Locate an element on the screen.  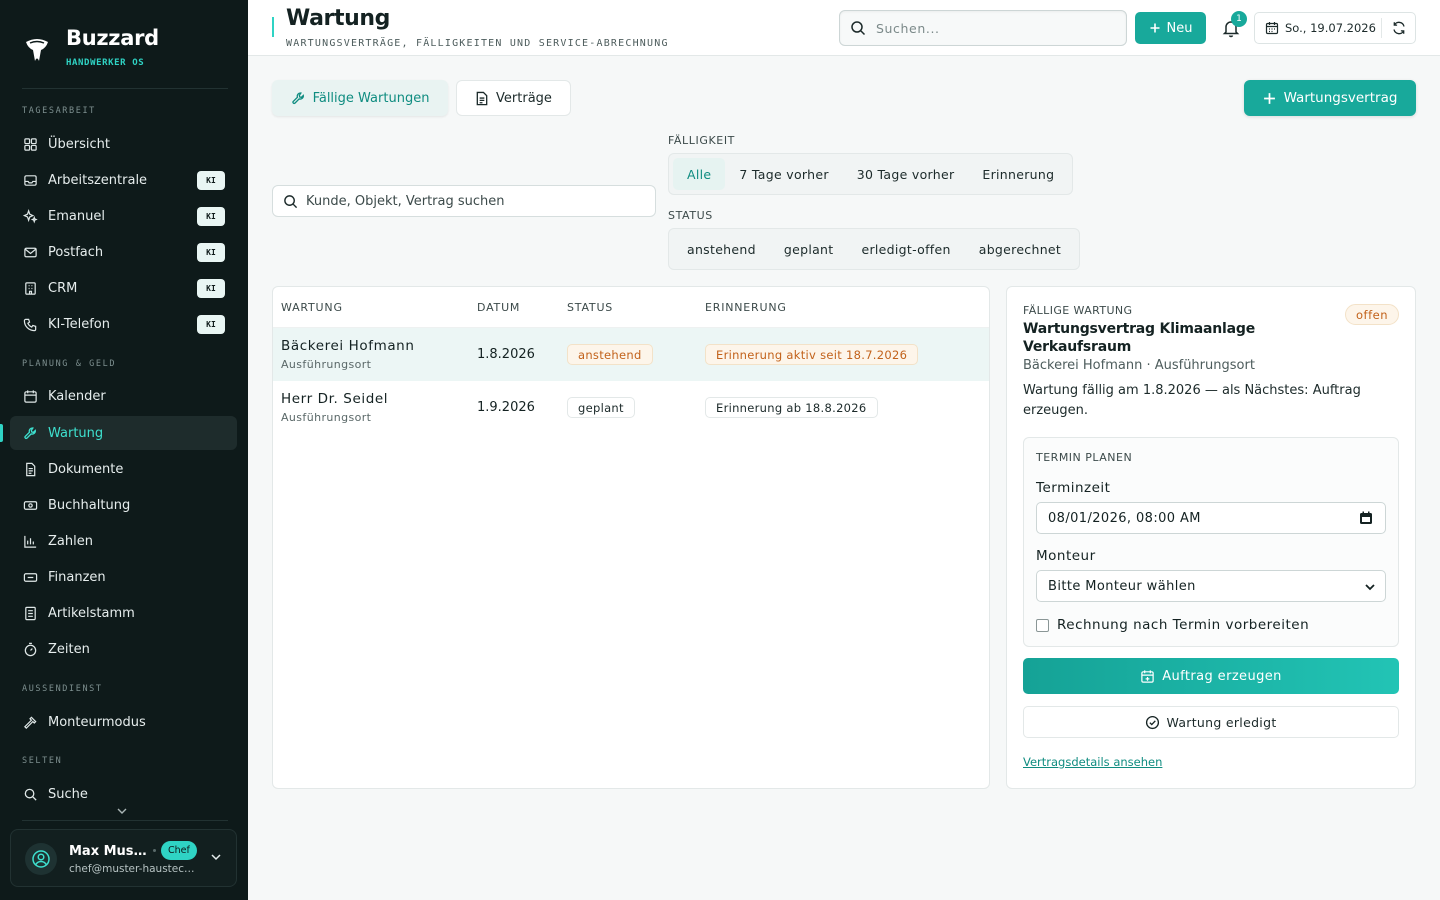
column-header: ERINNERUNG is located at coordinates (746, 307).